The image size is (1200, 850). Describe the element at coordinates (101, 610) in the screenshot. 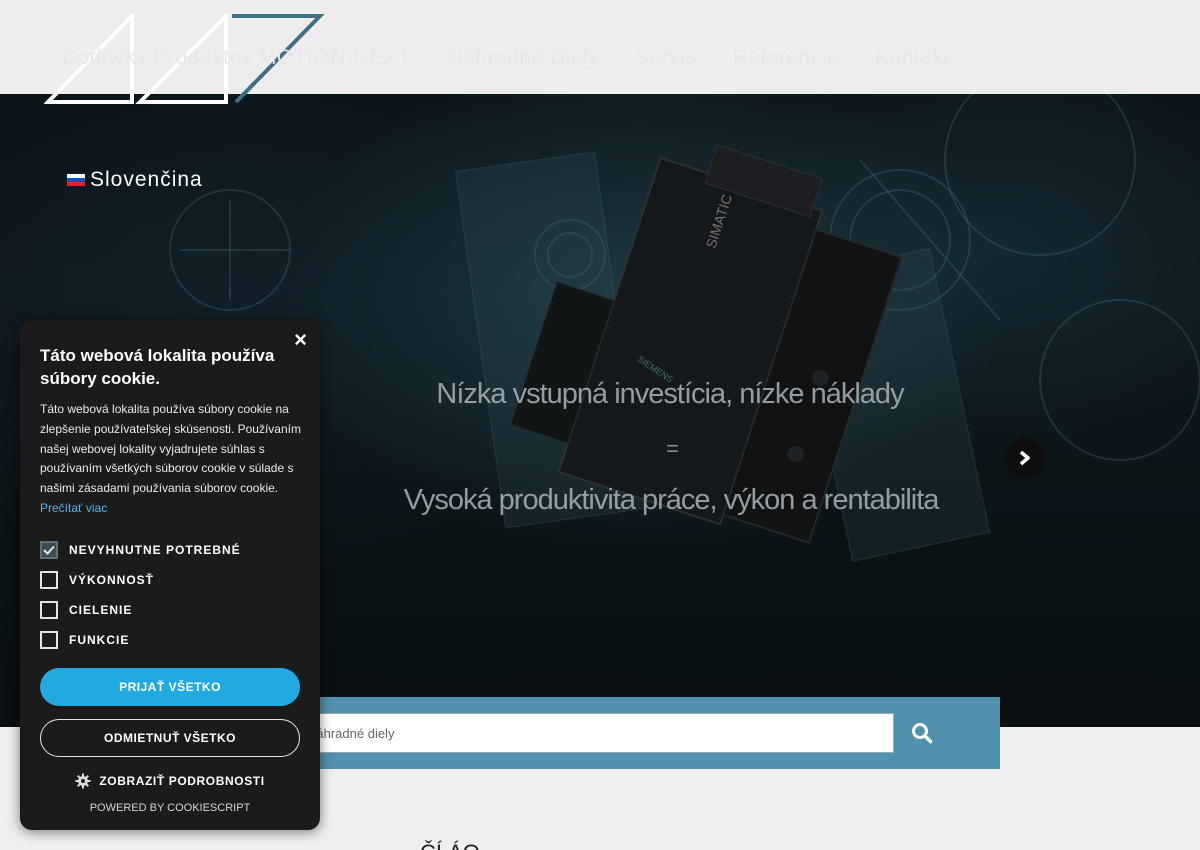

I see `option-label: CIELENIE` at that location.